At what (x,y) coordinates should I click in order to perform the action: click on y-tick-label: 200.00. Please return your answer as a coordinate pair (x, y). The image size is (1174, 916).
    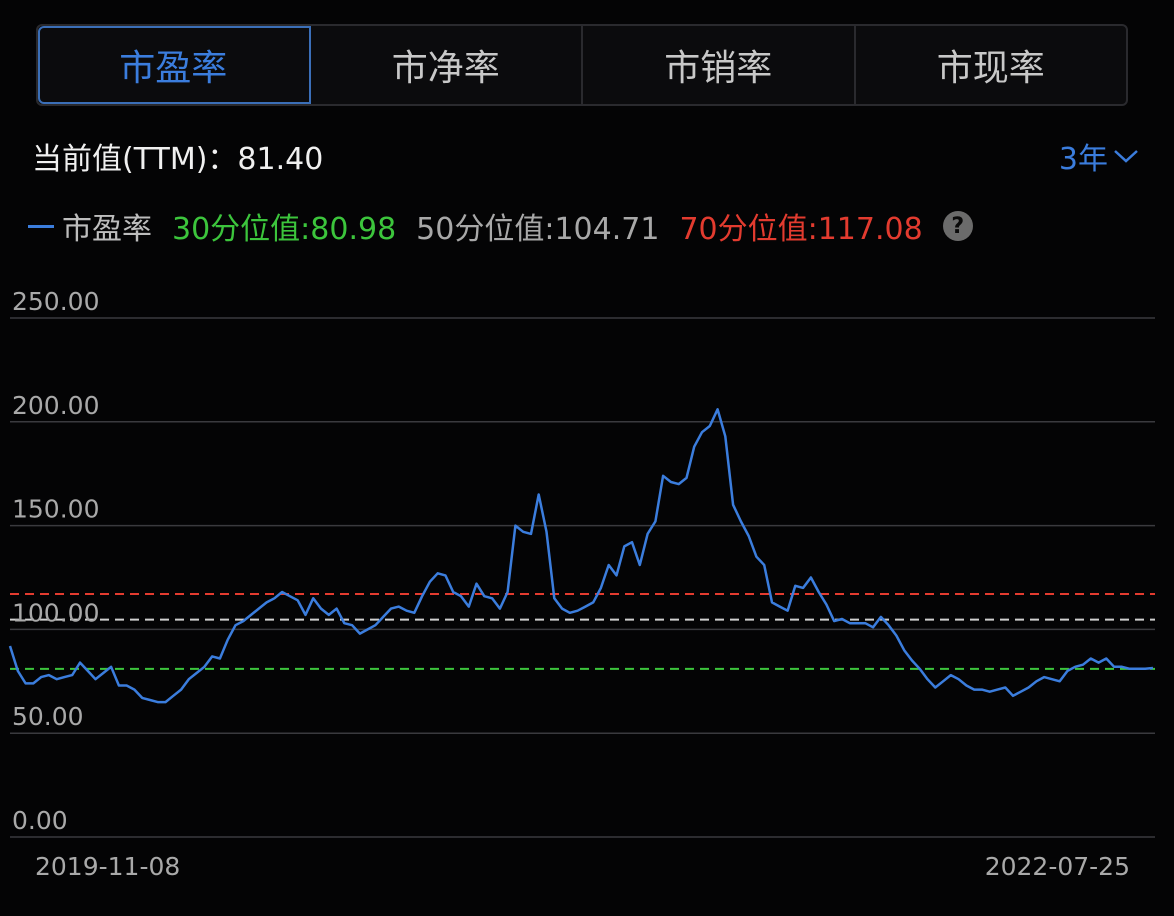
    Looking at the image, I should click on (55, 405).